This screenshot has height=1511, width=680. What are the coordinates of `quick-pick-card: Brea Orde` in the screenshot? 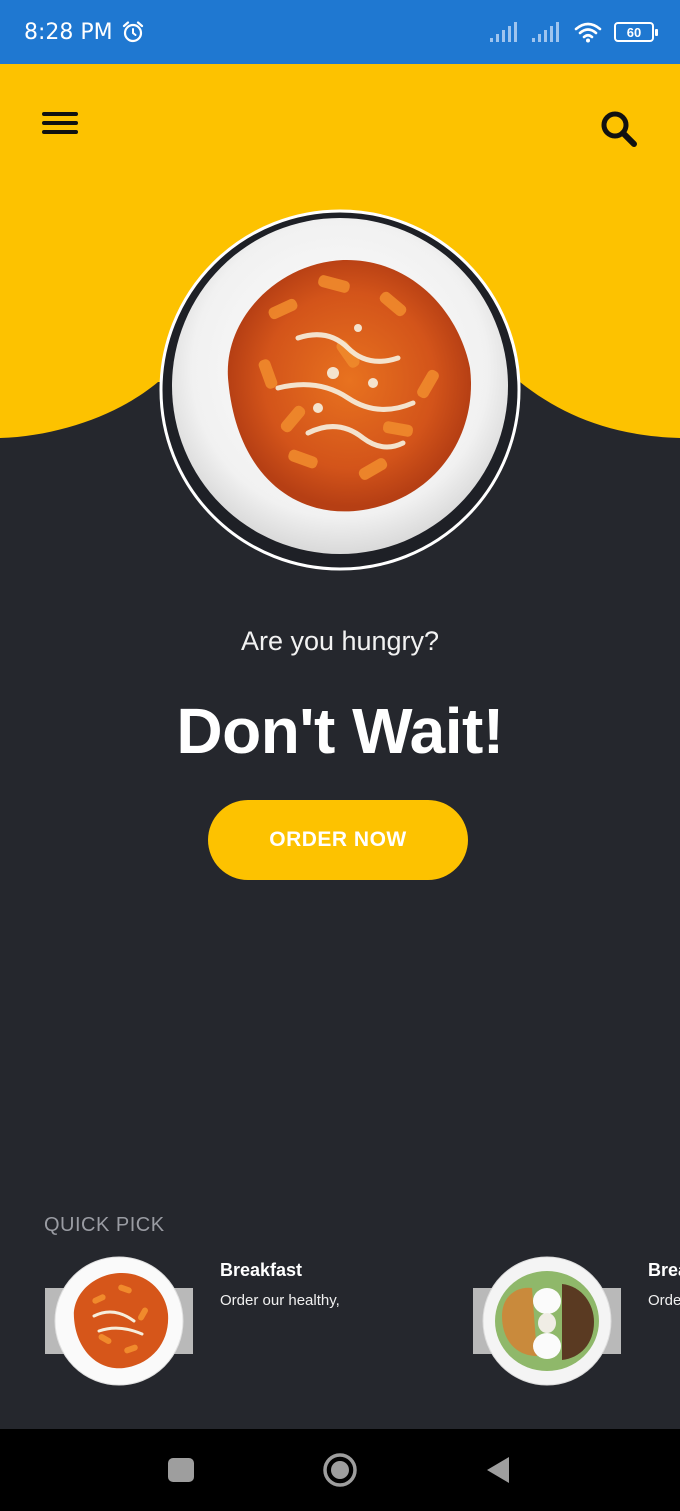 It's located at (576, 1321).